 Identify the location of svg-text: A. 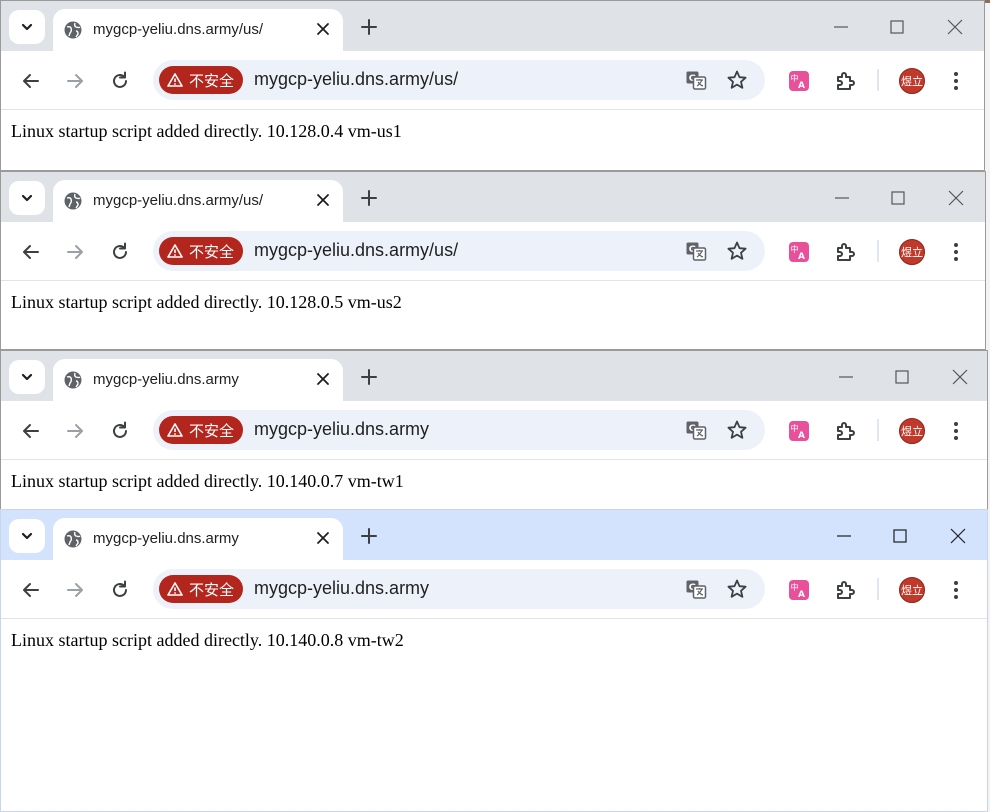
(801, 436).